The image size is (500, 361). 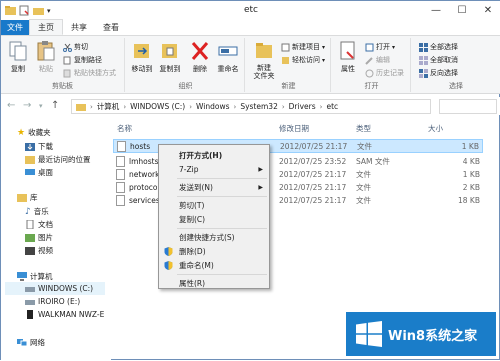 I want to click on nav-computer: 计算机, so click(x=35, y=276).